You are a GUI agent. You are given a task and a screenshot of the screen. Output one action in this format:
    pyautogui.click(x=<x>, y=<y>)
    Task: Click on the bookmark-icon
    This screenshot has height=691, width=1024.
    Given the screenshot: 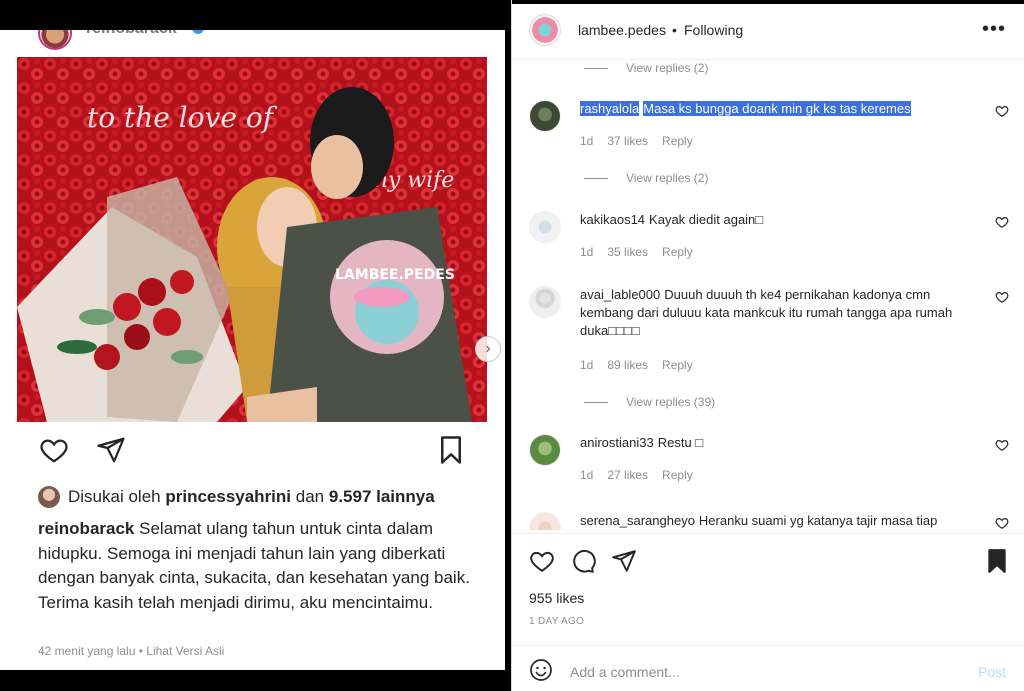 What is the action you would take?
    pyautogui.click(x=451, y=452)
    